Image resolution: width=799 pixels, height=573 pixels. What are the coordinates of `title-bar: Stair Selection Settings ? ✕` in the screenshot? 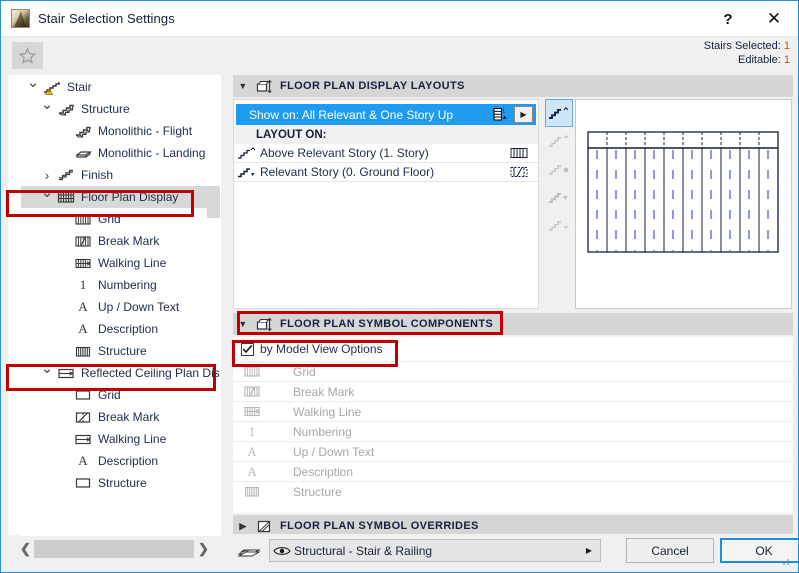 It's located at (399, 19).